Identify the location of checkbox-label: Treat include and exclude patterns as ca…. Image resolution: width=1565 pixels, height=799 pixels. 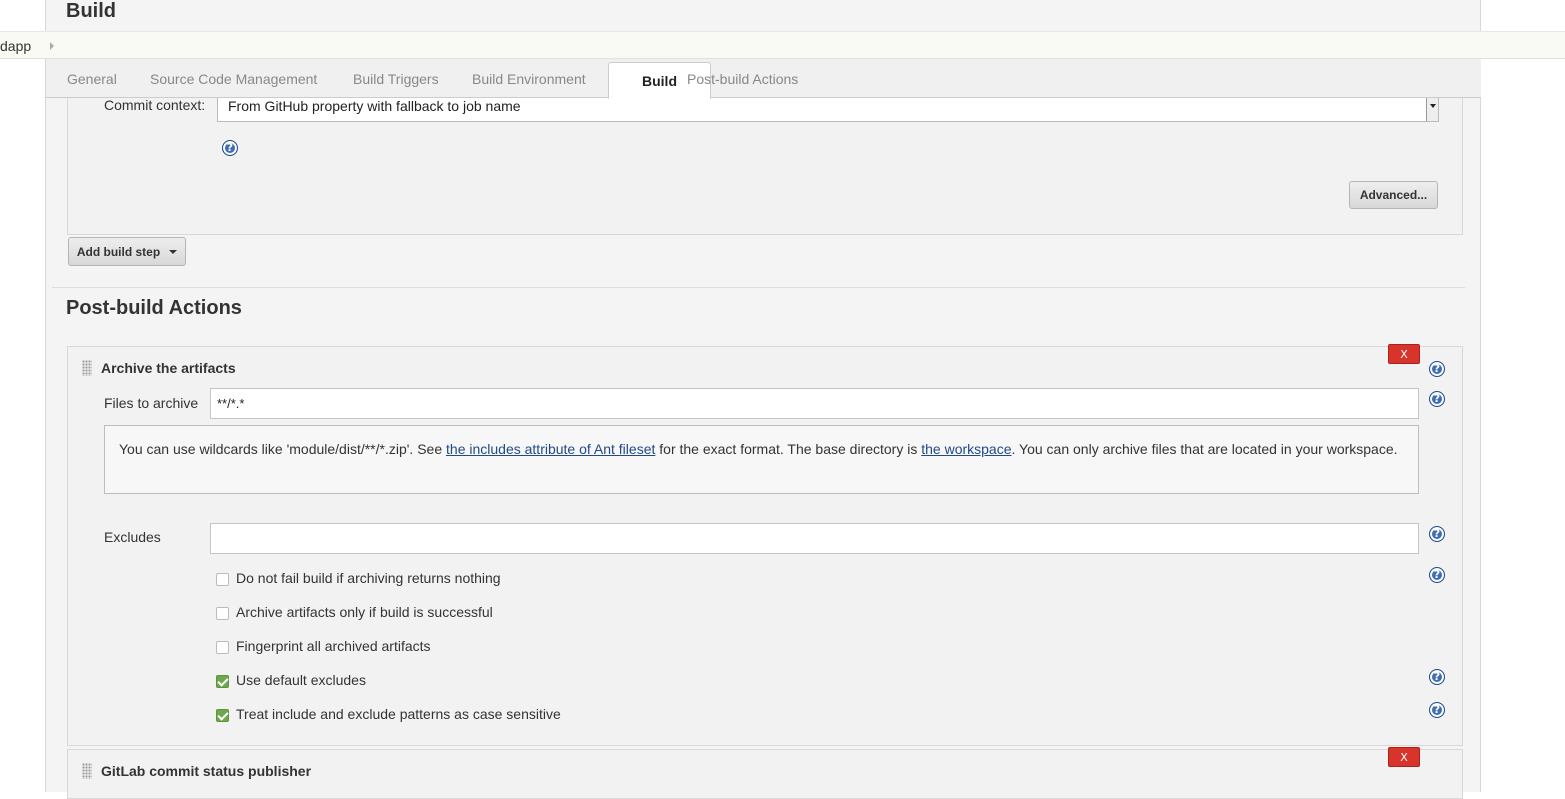
(398, 714).